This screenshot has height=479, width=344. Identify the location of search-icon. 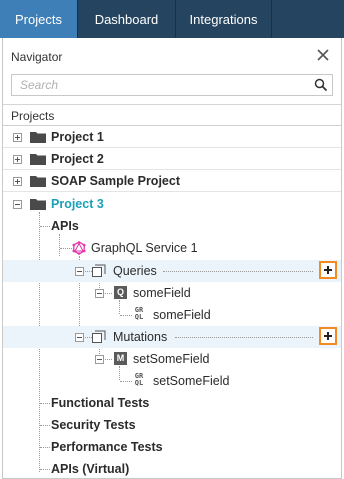
(321, 85).